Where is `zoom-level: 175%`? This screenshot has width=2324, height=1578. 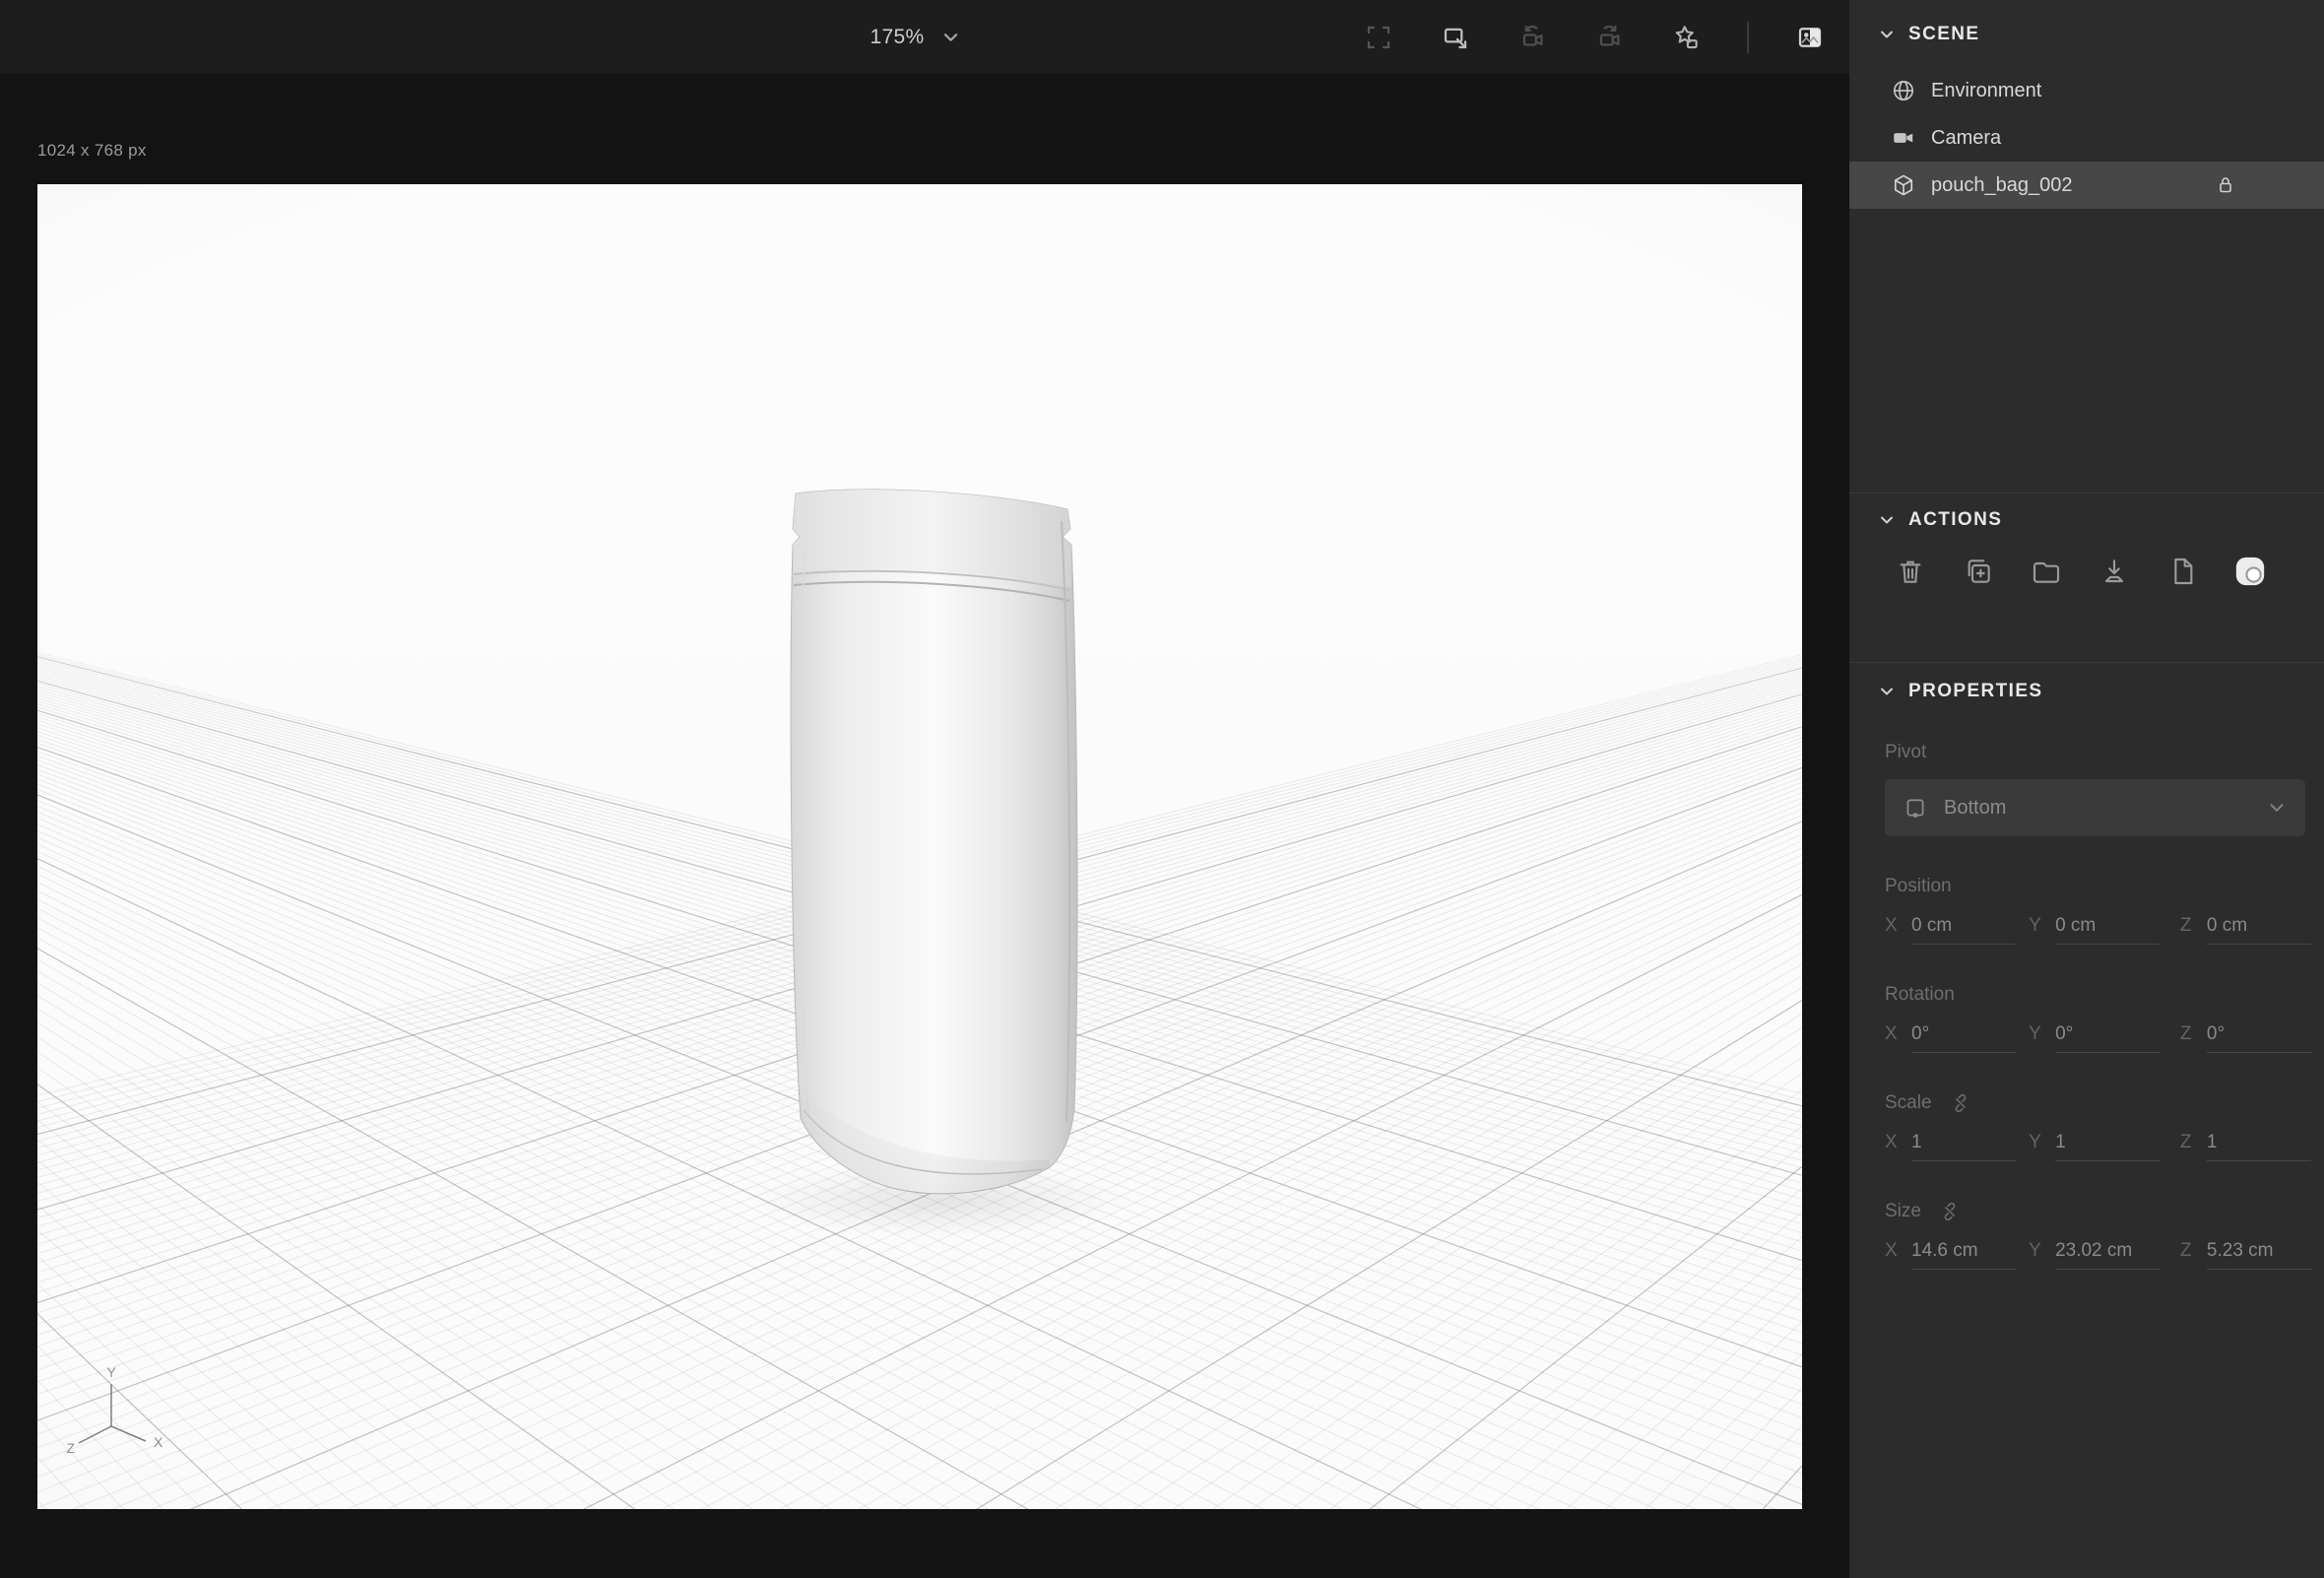
zoom-level: 175% is located at coordinates (898, 36).